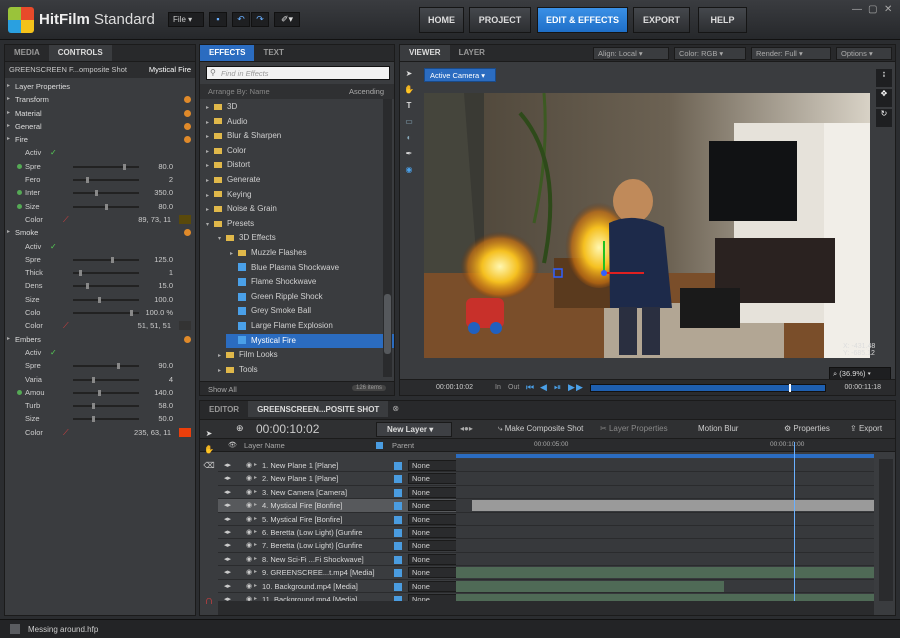 The image size is (900, 638). I want to click on snap-magnet-icon: ∩, so click(209, 604).